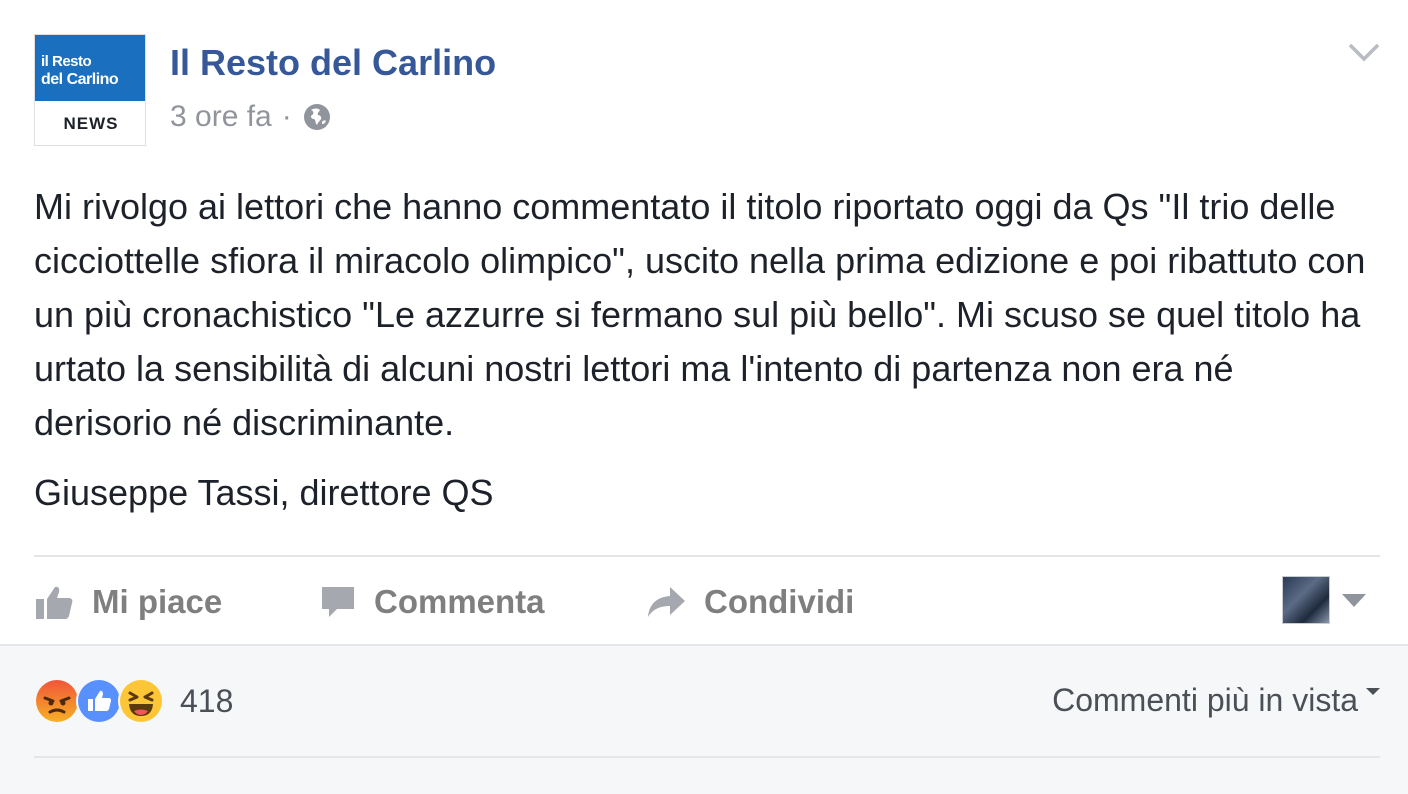  Describe the element at coordinates (206, 701) in the screenshot. I see `reaction-count: 418` at that location.